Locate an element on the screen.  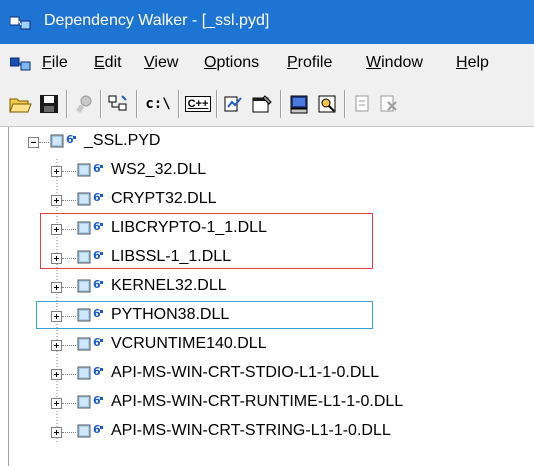
menu-window: Window is located at coordinates (394, 63).